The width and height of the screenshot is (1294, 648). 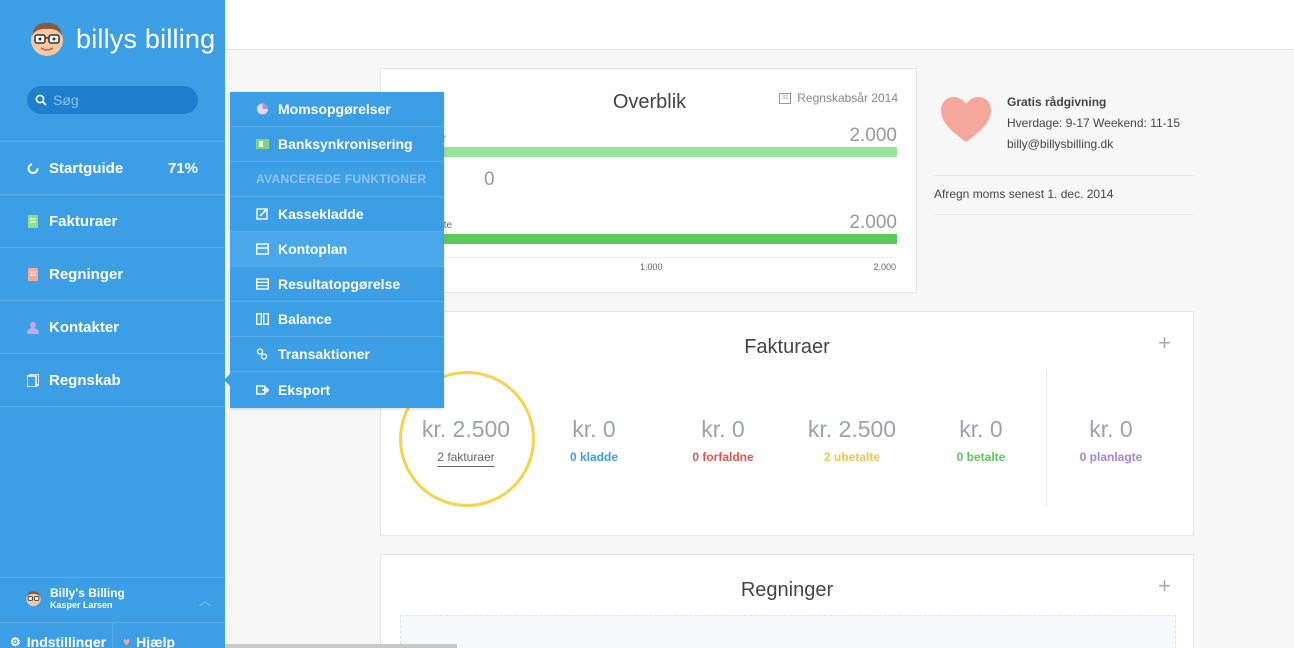 What do you see at coordinates (594, 440) in the screenshot?
I see `stat-drafts: kr. 0 0 kladde` at bounding box center [594, 440].